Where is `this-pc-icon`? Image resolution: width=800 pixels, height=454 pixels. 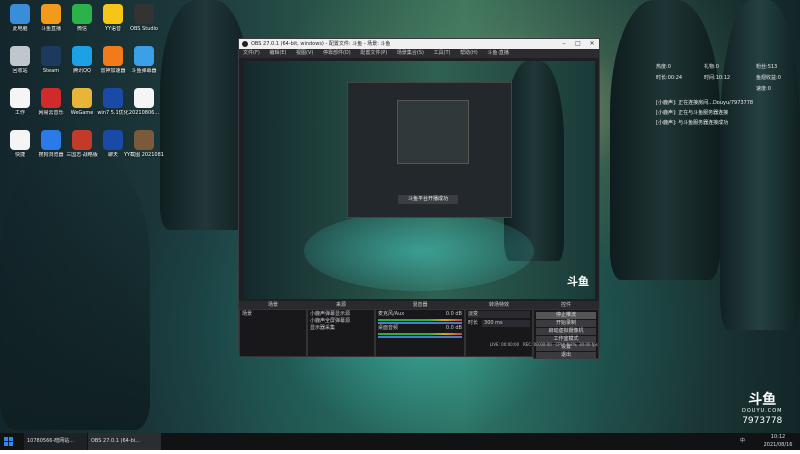
this-pc-icon is located at coordinates (20, 14).